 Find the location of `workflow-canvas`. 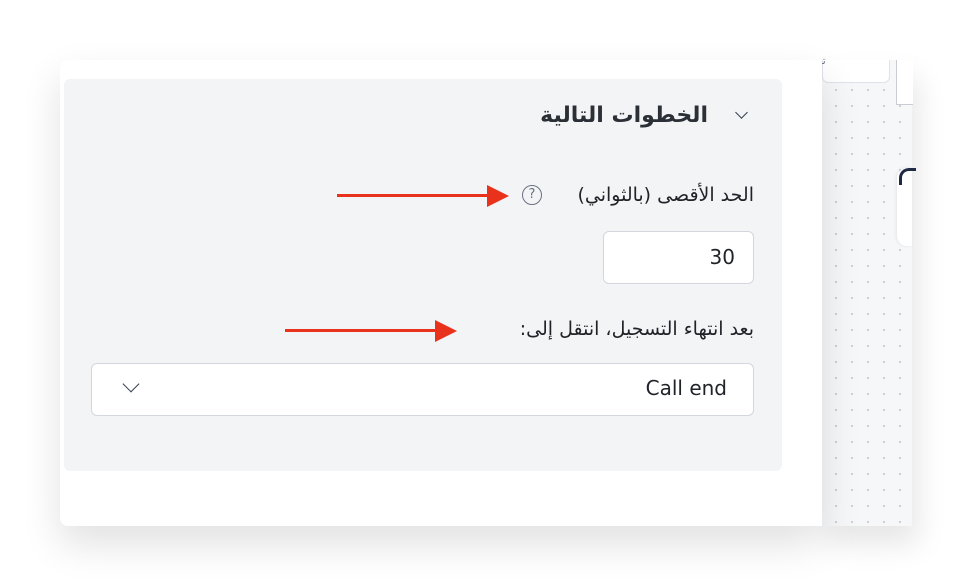

workflow-canvas is located at coordinates (867, 293).